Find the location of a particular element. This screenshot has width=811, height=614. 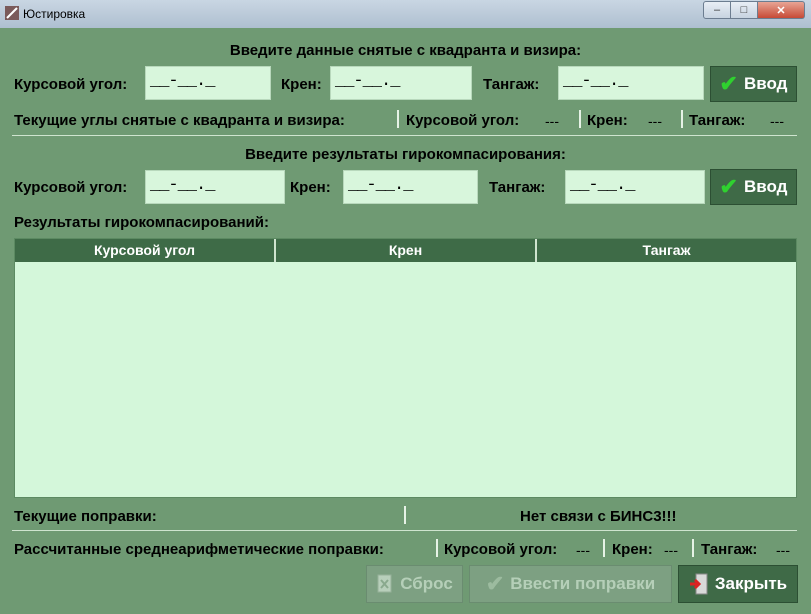

exit-icon is located at coordinates (698, 584).